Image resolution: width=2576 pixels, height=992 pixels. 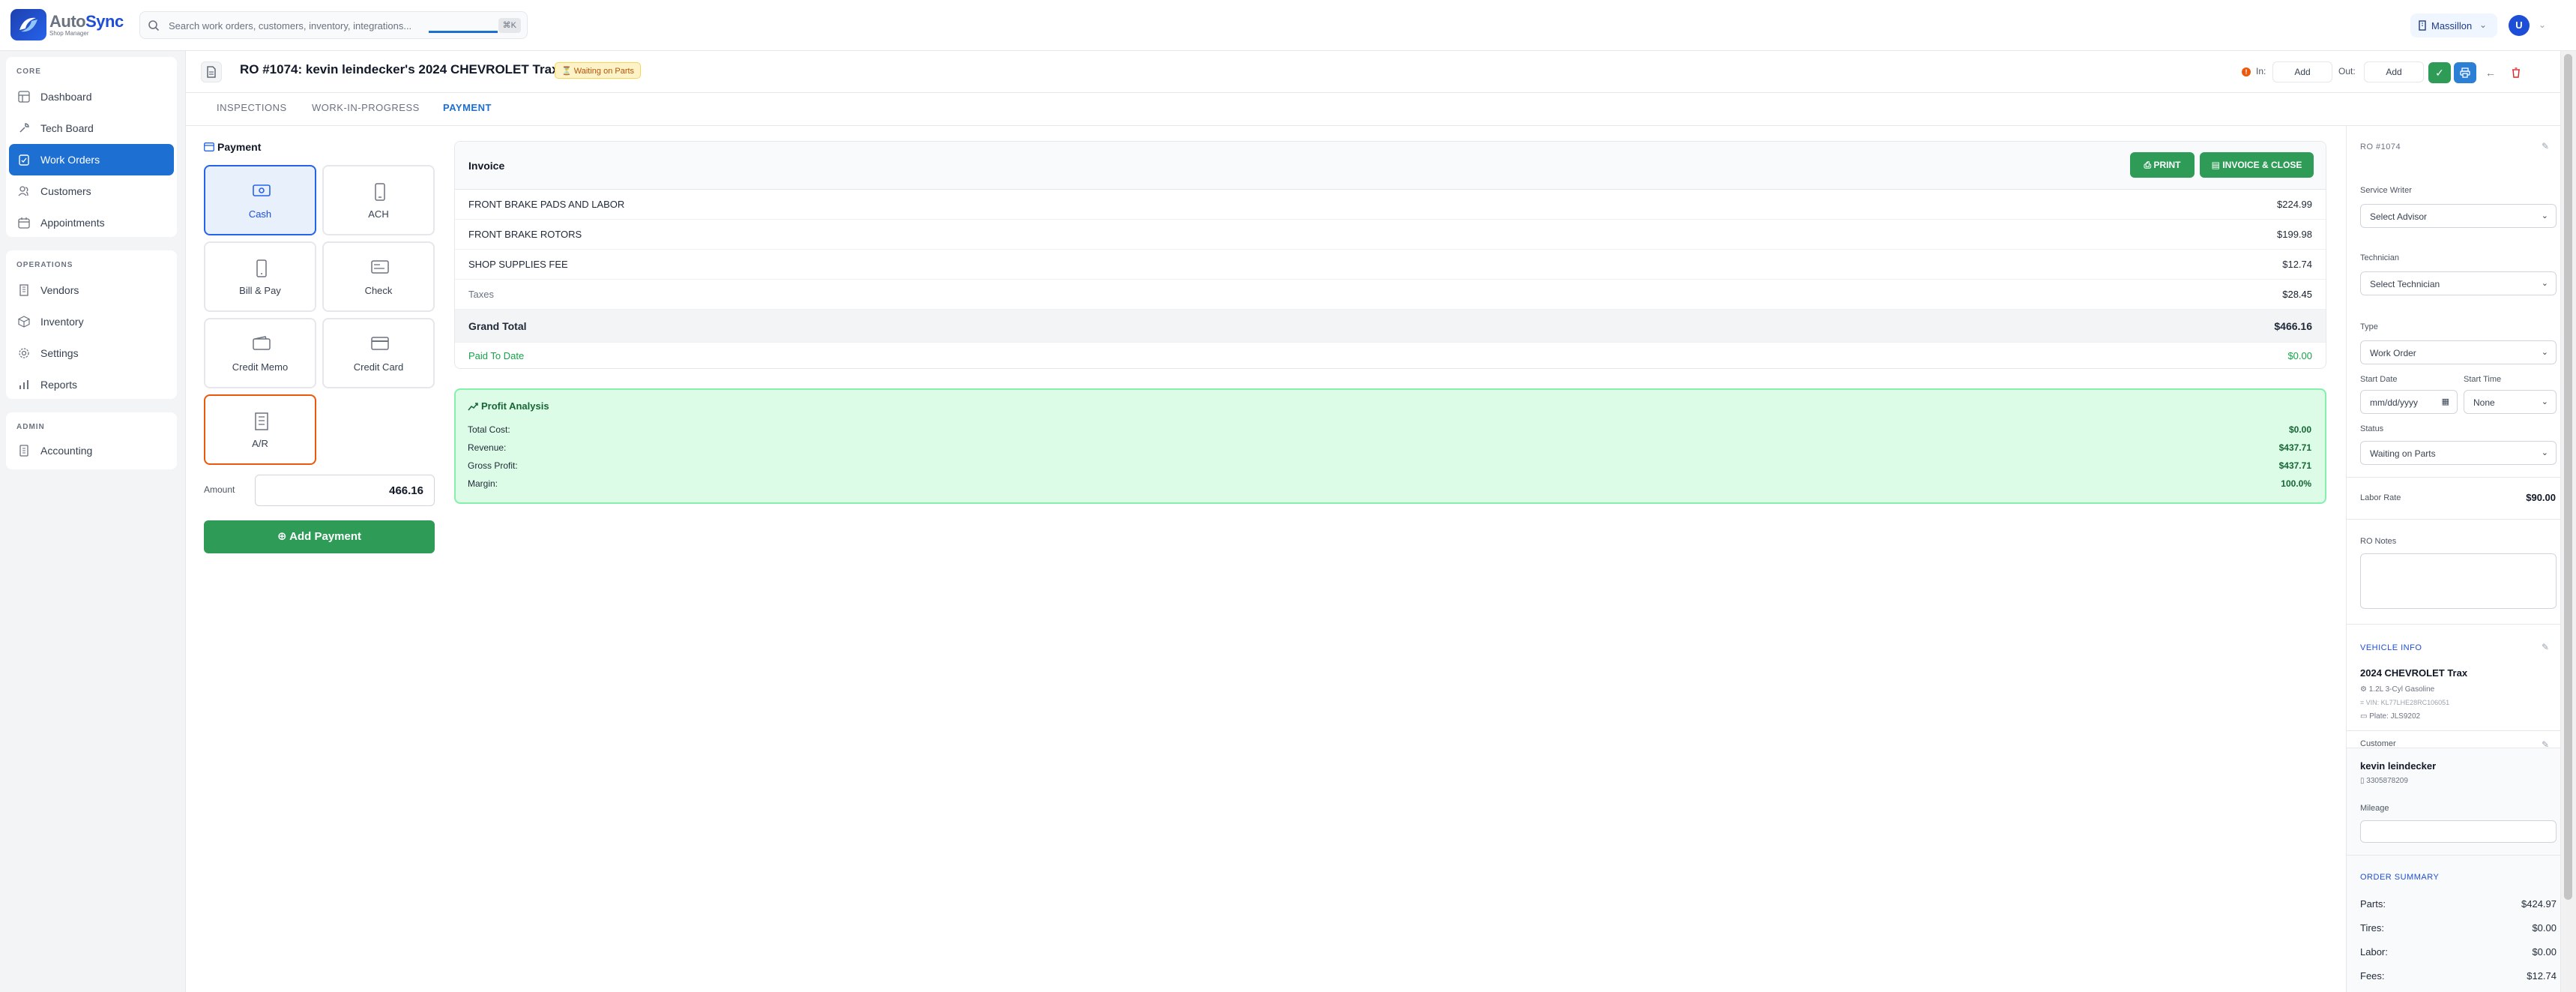 What do you see at coordinates (2247, 71) in the screenshot?
I see `warning-icon: !` at bounding box center [2247, 71].